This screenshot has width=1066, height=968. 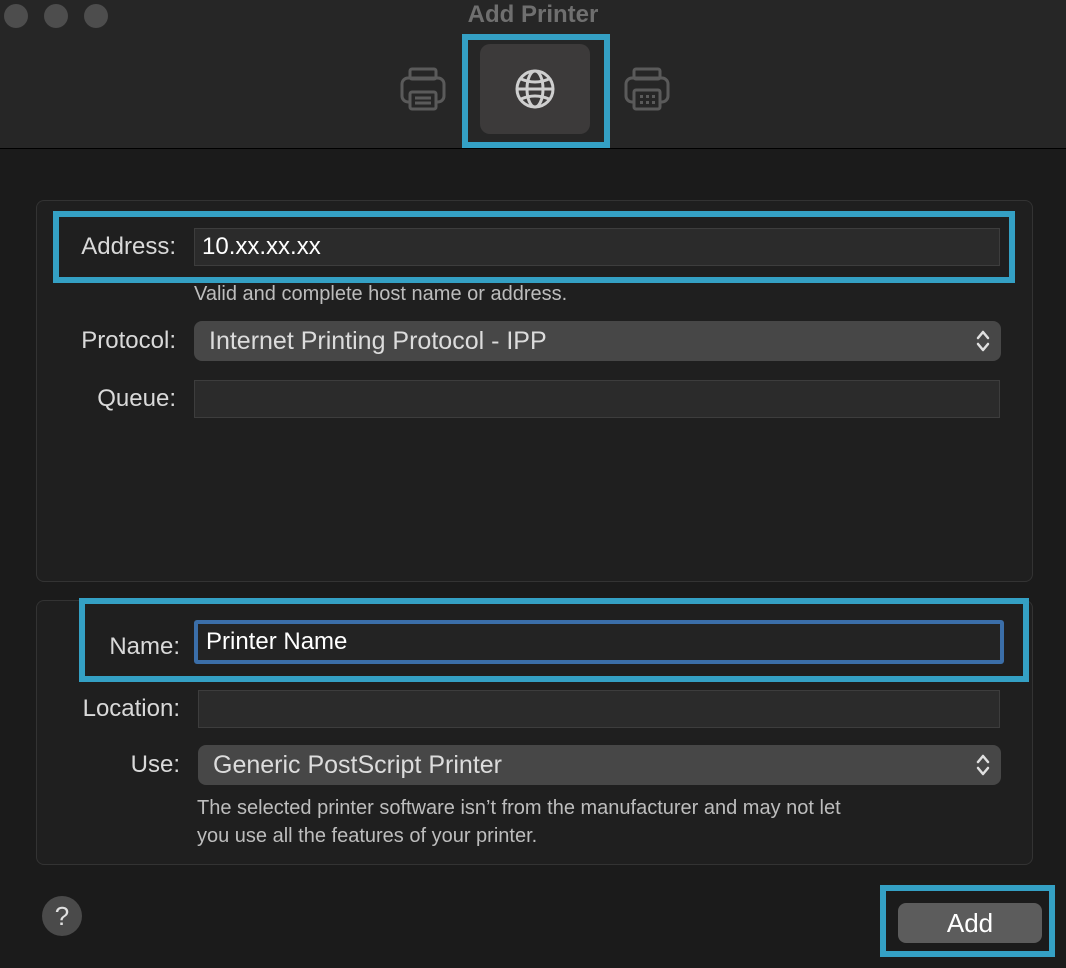 What do you see at coordinates (357, 765) in the screenshot?
I see `use-select-value: Generic PostScript Printer` at bounding box center [357, 765].